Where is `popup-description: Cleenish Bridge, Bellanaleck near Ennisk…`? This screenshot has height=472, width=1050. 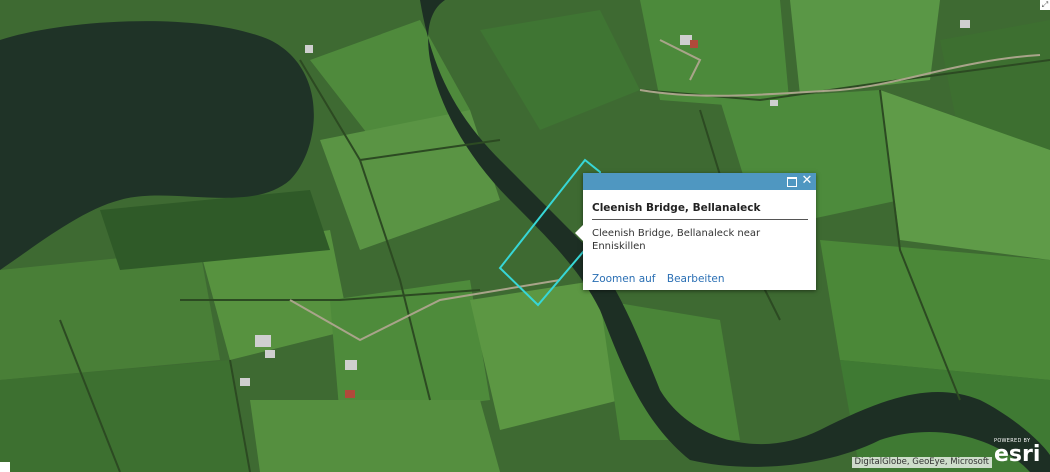
popup-description: Cleenish Bridge, Bellanaleck near Ennisk… is located at coordinates (676, 240).